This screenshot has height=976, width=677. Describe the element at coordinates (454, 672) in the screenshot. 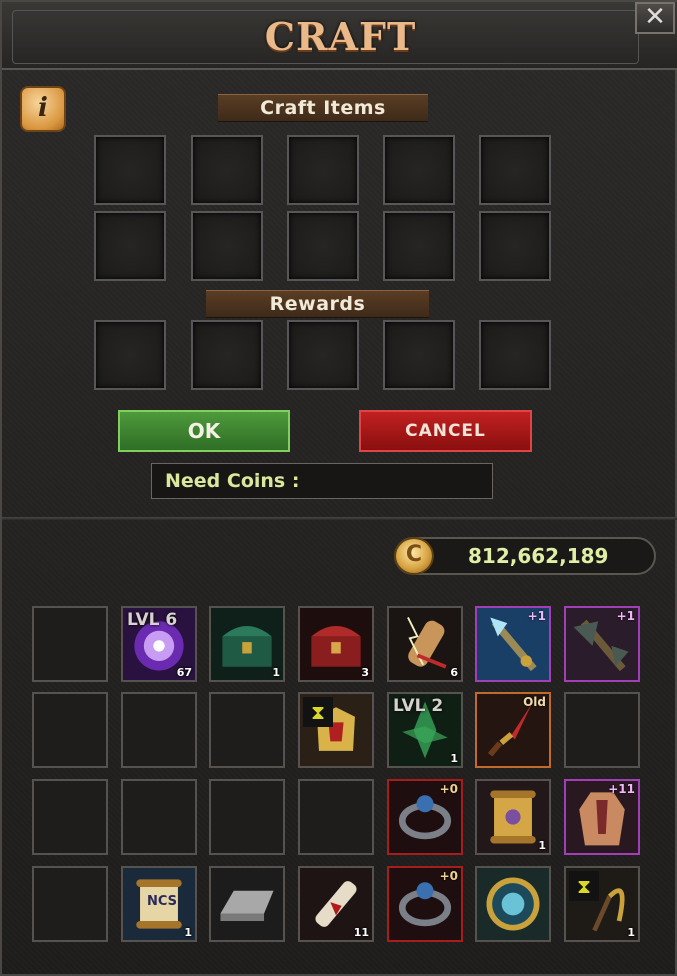

I see `item-count: 6` at that location.